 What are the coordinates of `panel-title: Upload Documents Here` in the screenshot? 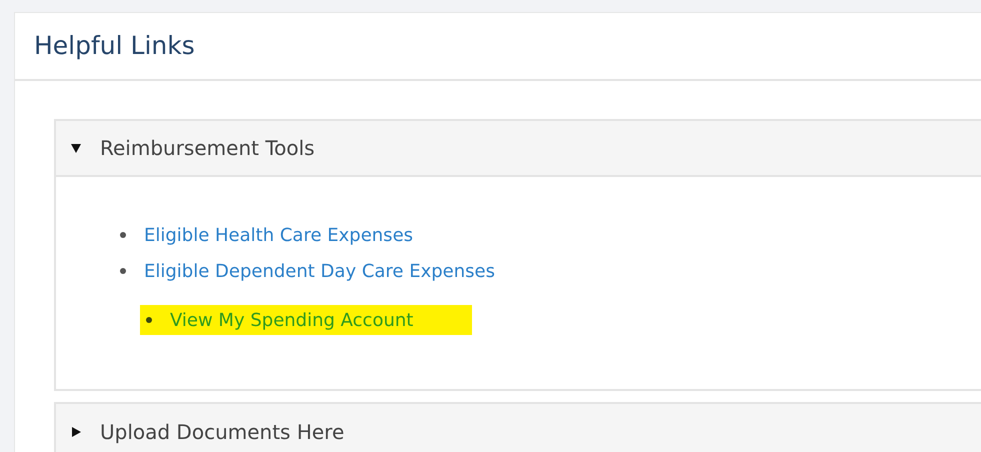 It's located at (222, 432).